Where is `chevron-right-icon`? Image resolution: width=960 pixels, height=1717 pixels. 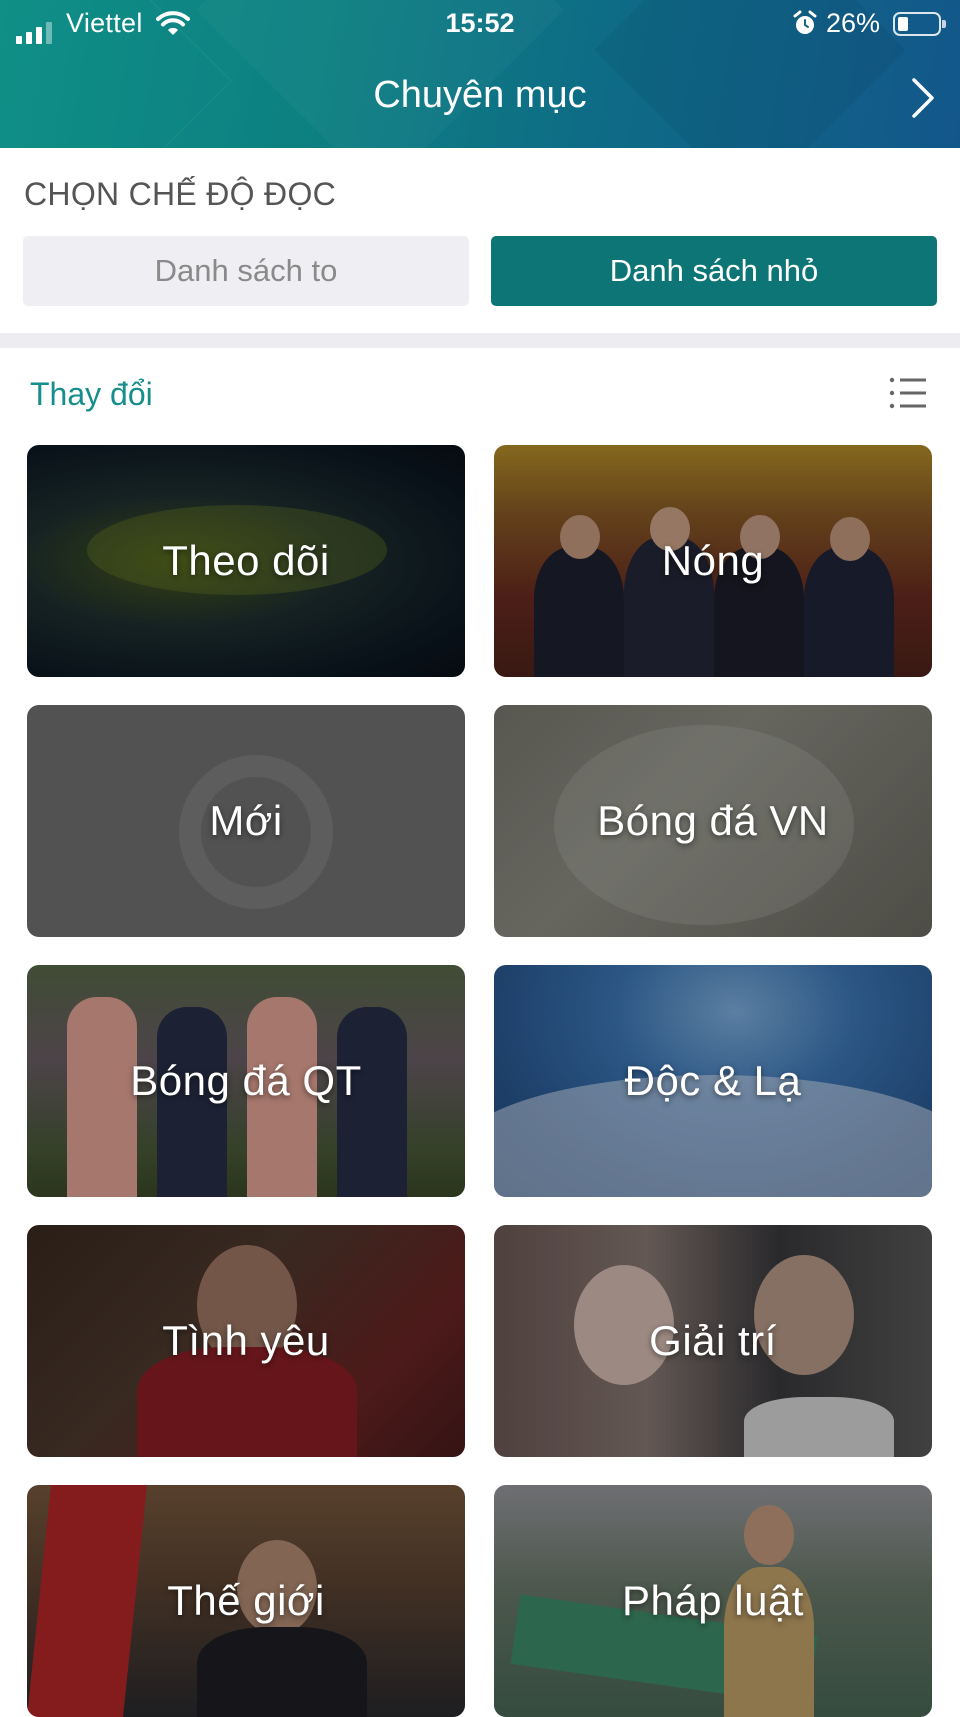 chevron-right-icon is located at coordinates (922, 98).